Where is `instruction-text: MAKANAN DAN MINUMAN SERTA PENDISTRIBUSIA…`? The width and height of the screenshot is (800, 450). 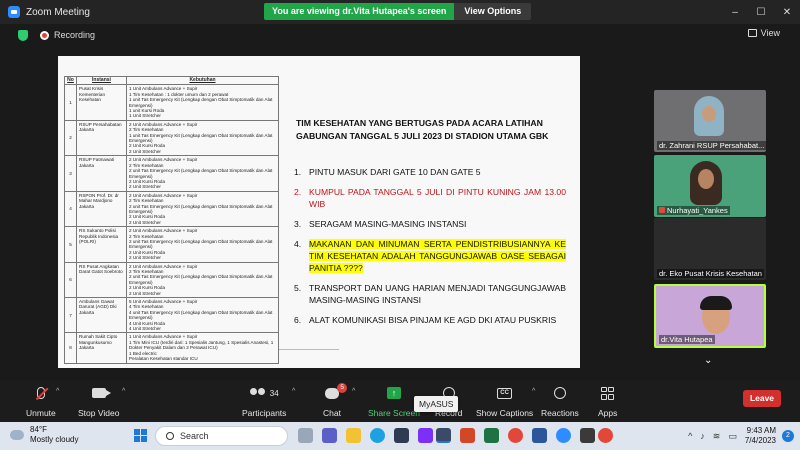 instruction-text: MAKANAN DAN MINUMAN SERTA PENDISTRIBUSIA… is located at coordinates (437, 256).